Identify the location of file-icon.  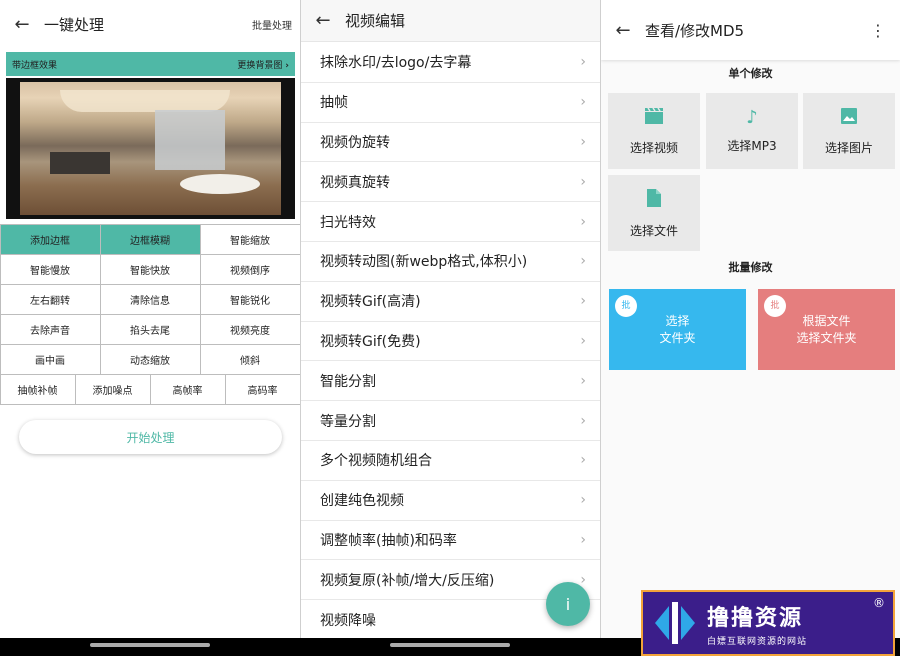
(654, 200).